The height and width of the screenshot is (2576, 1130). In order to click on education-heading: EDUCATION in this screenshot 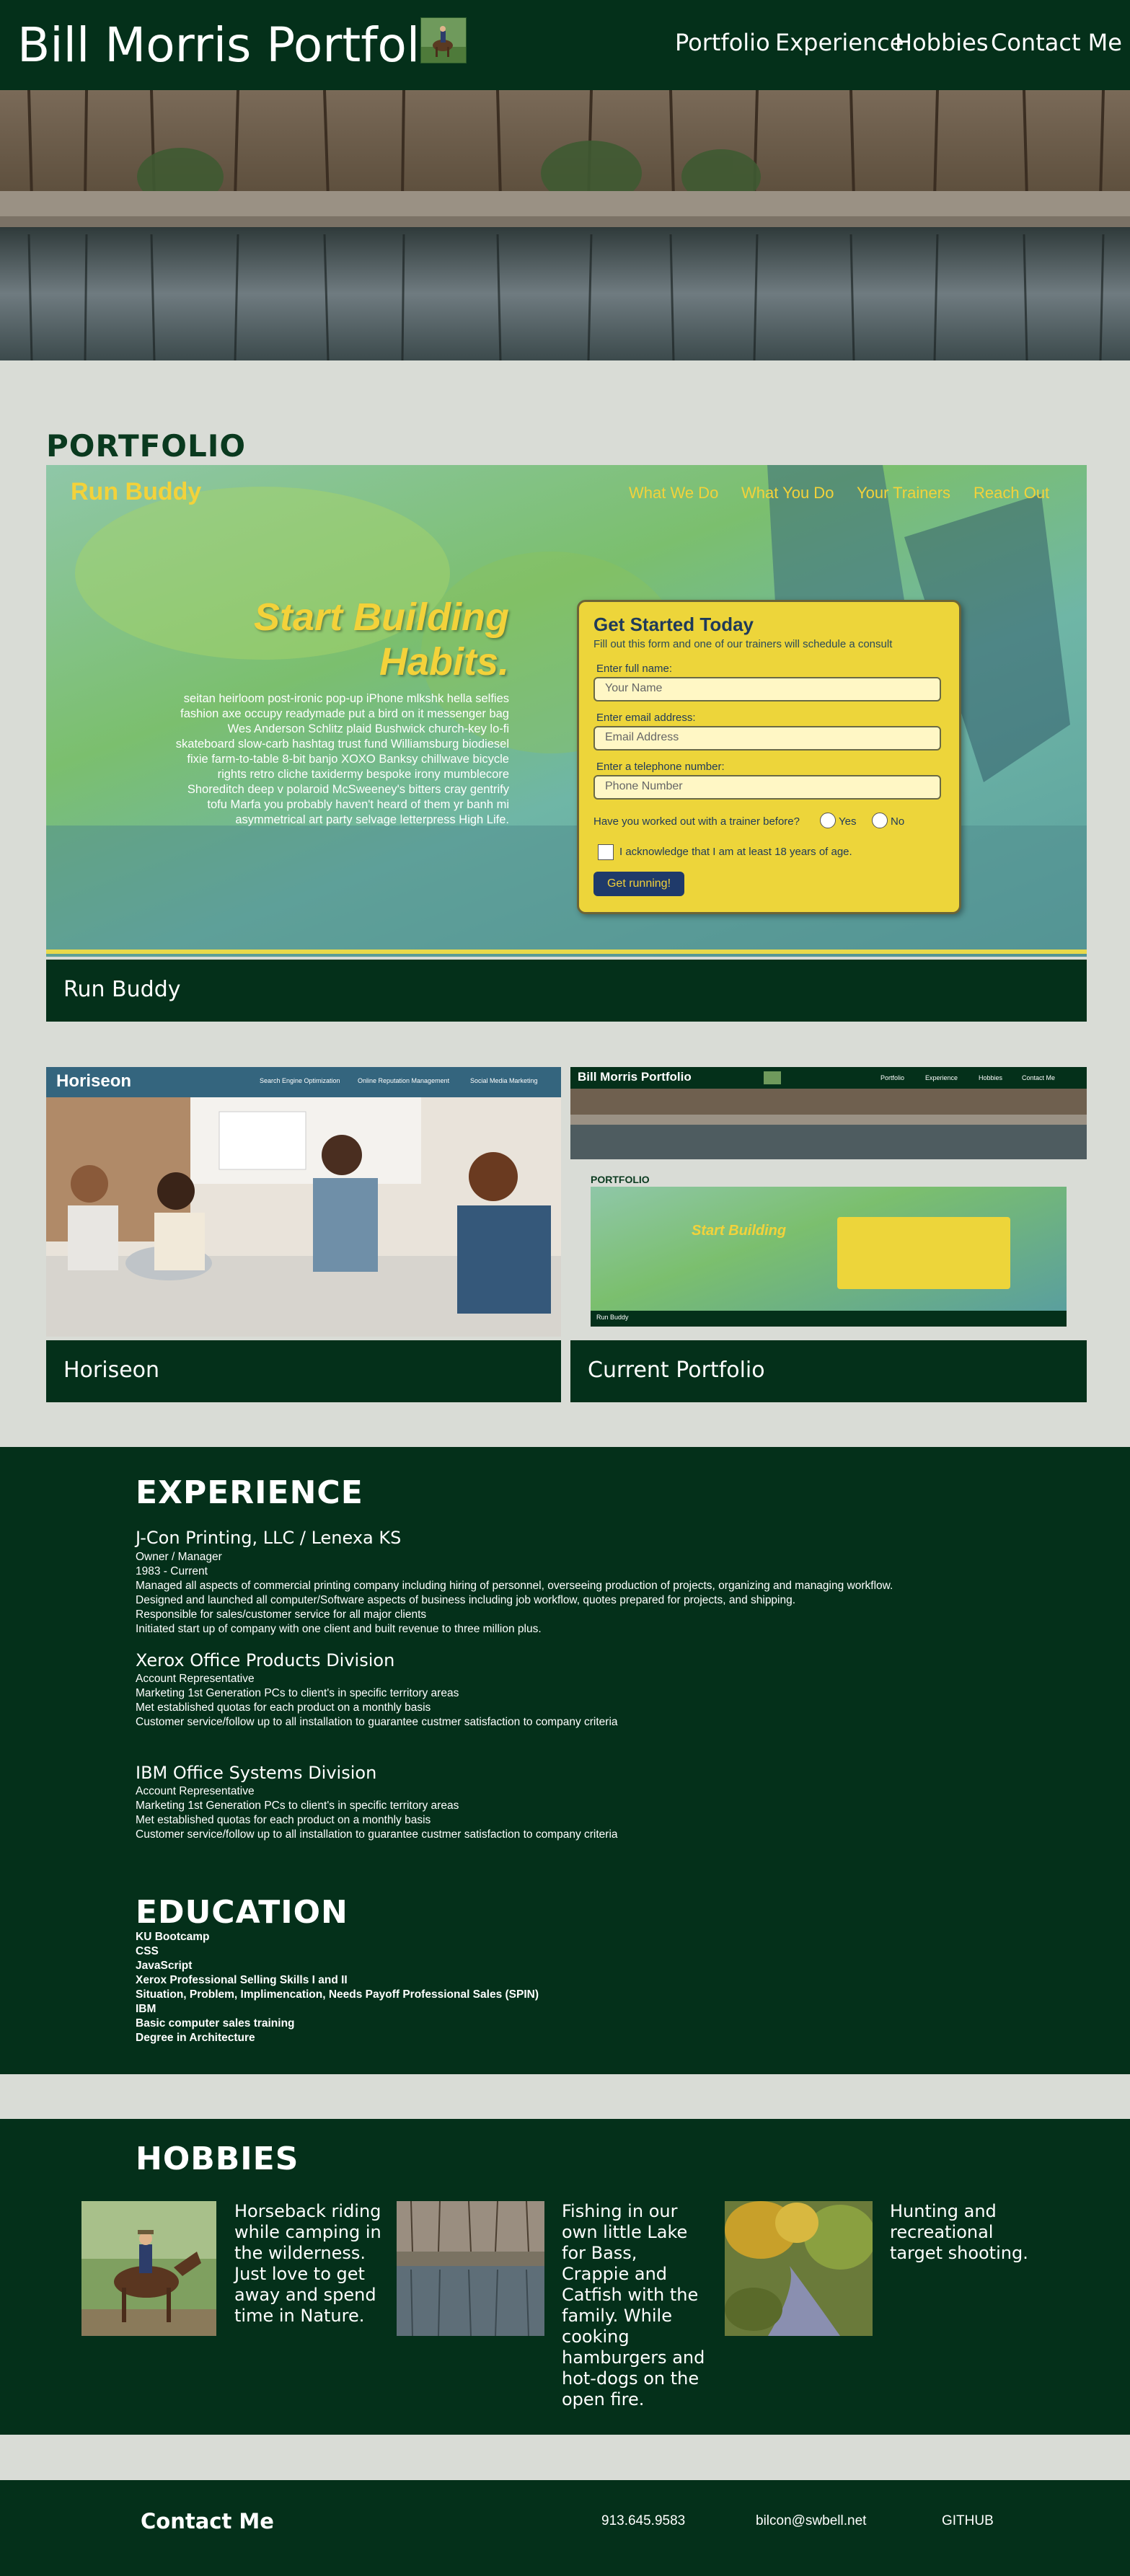, I will do `click(242, 1912)`.